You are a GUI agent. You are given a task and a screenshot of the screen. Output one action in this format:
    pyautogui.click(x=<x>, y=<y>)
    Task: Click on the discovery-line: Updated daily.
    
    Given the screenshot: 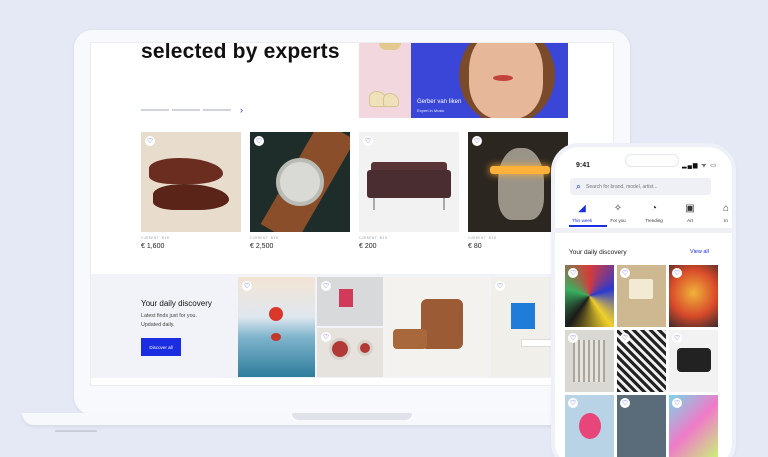 What is the action you would take?
    pyautogui.click(x=158, y=324)
    